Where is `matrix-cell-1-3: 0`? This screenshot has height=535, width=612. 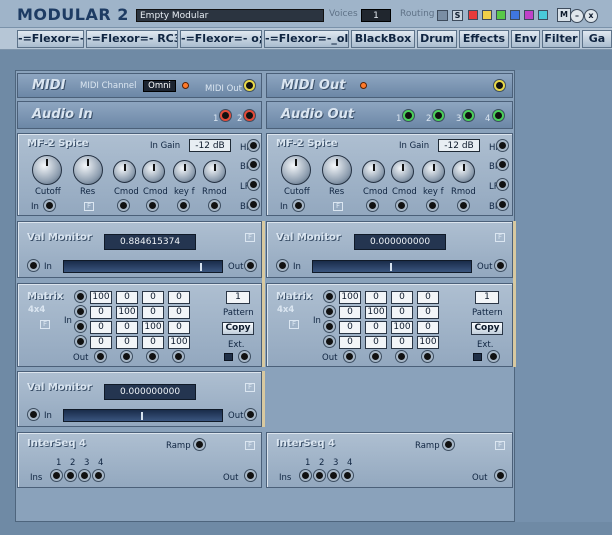
matrix-cell-1-3: 0 is located at coordinates (153, 297).